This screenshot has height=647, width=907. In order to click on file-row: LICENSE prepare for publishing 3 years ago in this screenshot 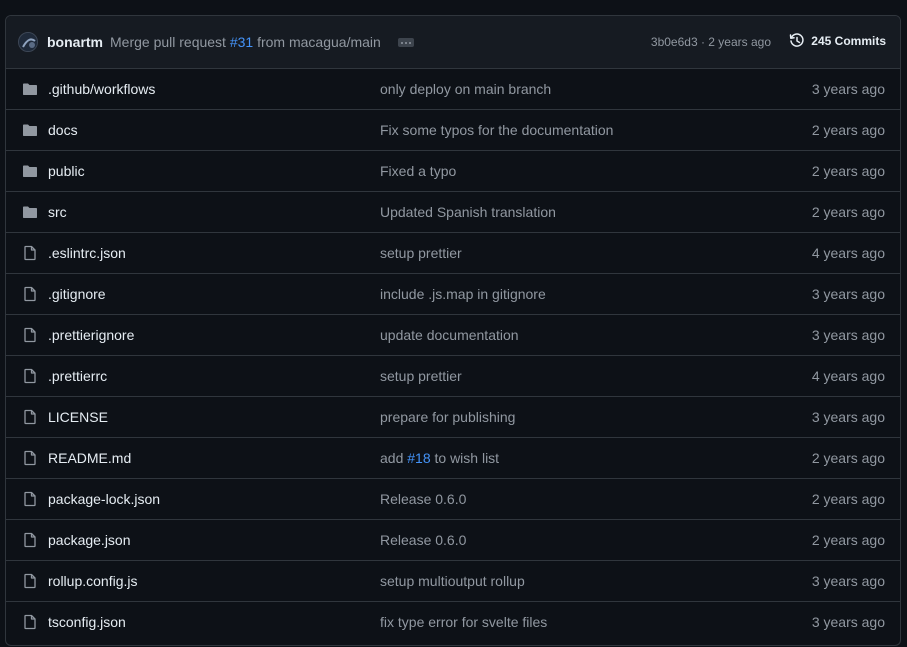, I will do `click(453, 417)`.